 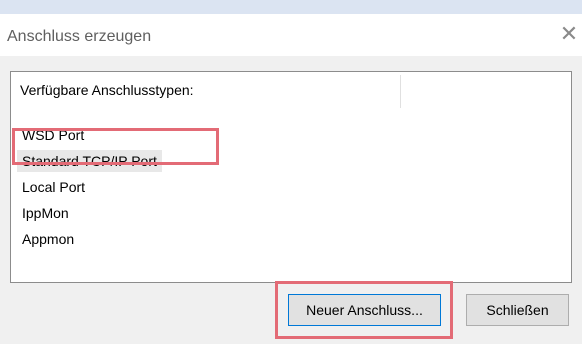 What do you see at coordinates (569, 35) in the screenshot?
I see `close-icon: ✕` at bounding box center [569, 35].